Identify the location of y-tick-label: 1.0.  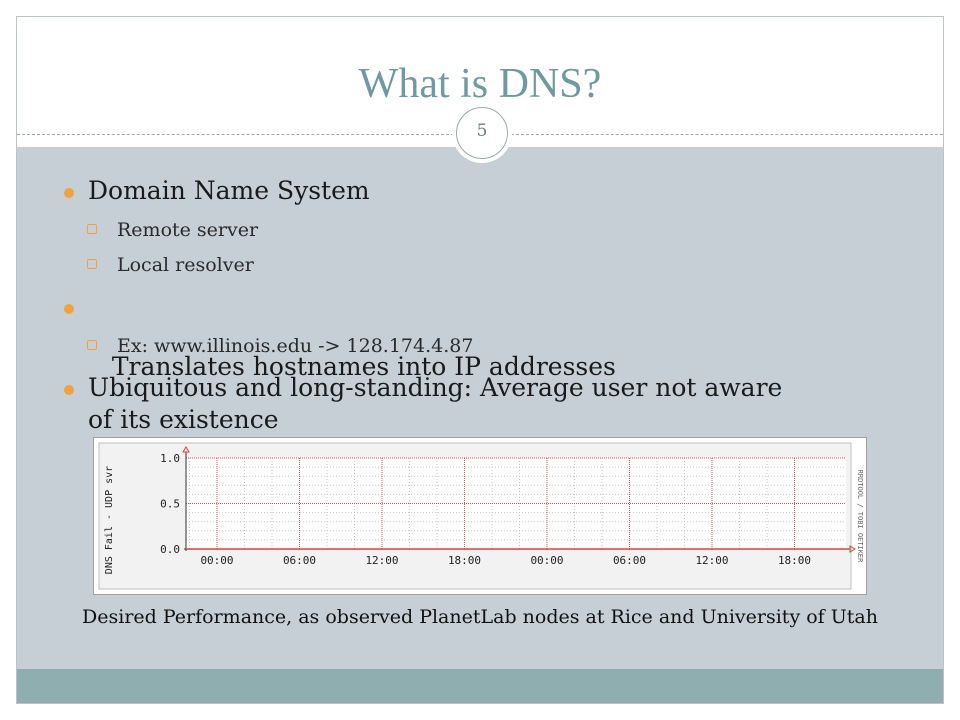
(170, 458).